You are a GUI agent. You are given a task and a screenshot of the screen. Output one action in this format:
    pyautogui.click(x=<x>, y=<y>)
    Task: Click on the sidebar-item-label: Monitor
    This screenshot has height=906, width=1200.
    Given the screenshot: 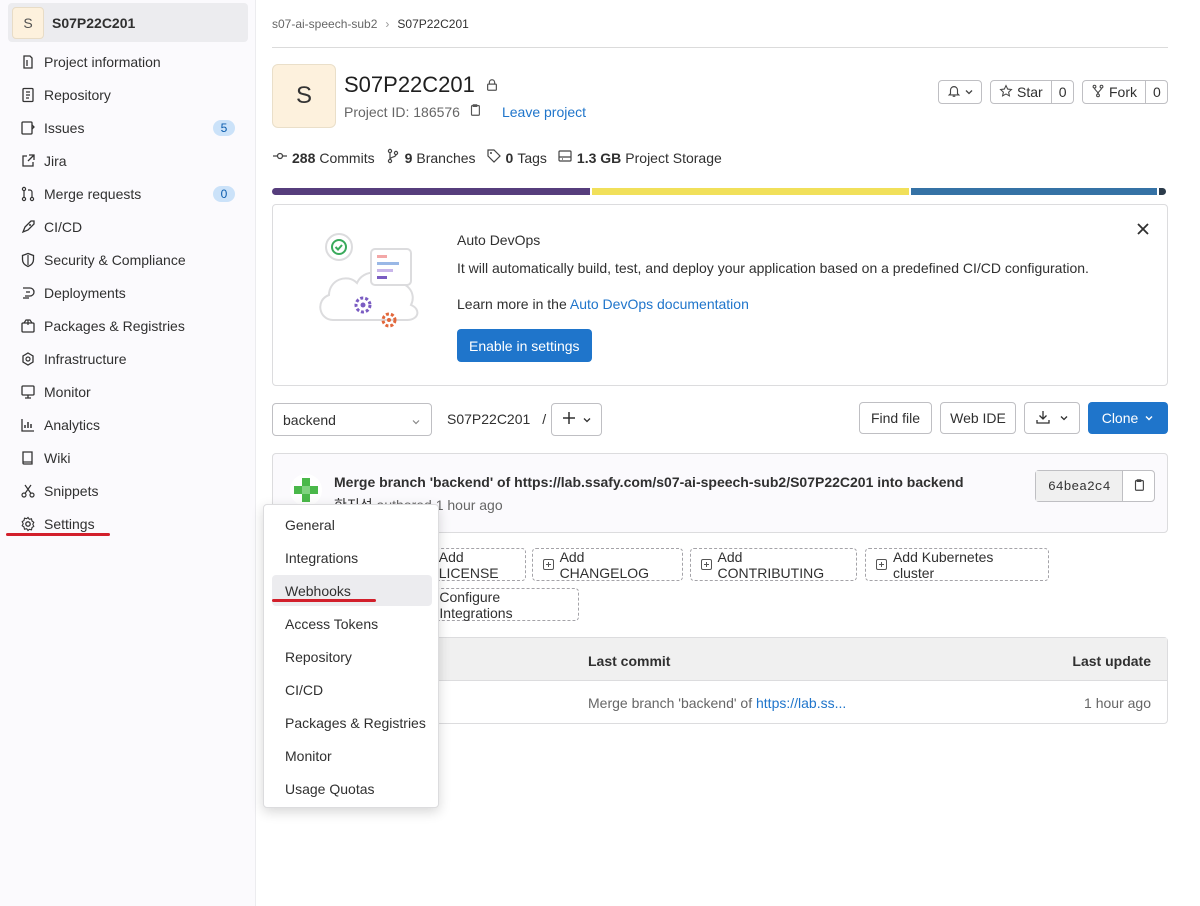 What is the action you would take?
    pyautogui.click(x=67, y=391)
    